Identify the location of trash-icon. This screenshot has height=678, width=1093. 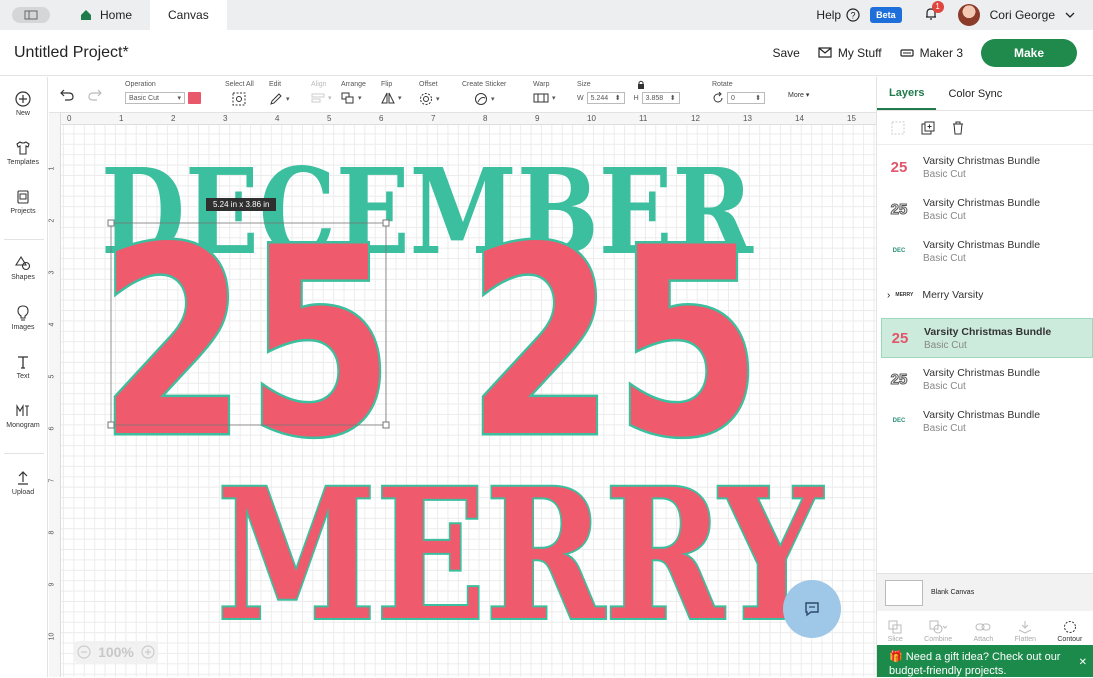
(958, 128).